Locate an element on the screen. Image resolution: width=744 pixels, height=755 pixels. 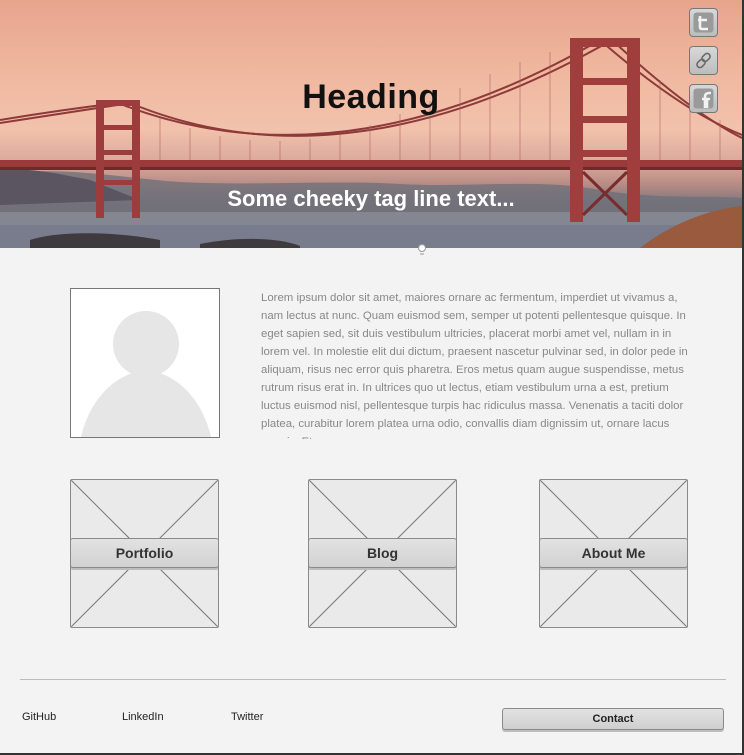
blog-button: Blog is located at coordinates (382, 553).